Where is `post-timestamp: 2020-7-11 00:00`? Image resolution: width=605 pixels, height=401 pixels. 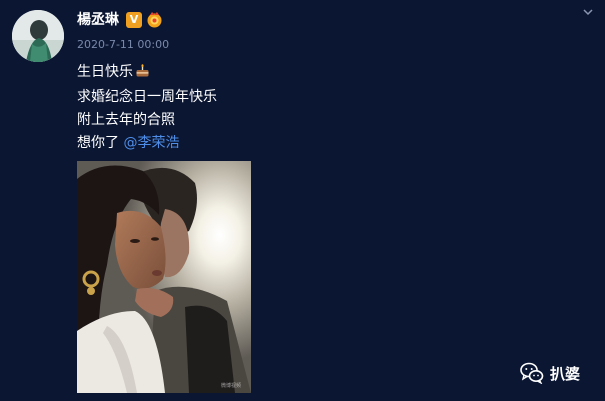 post-timestamp: 2020-7-11 00:00 is located at coordinates (123, 45).